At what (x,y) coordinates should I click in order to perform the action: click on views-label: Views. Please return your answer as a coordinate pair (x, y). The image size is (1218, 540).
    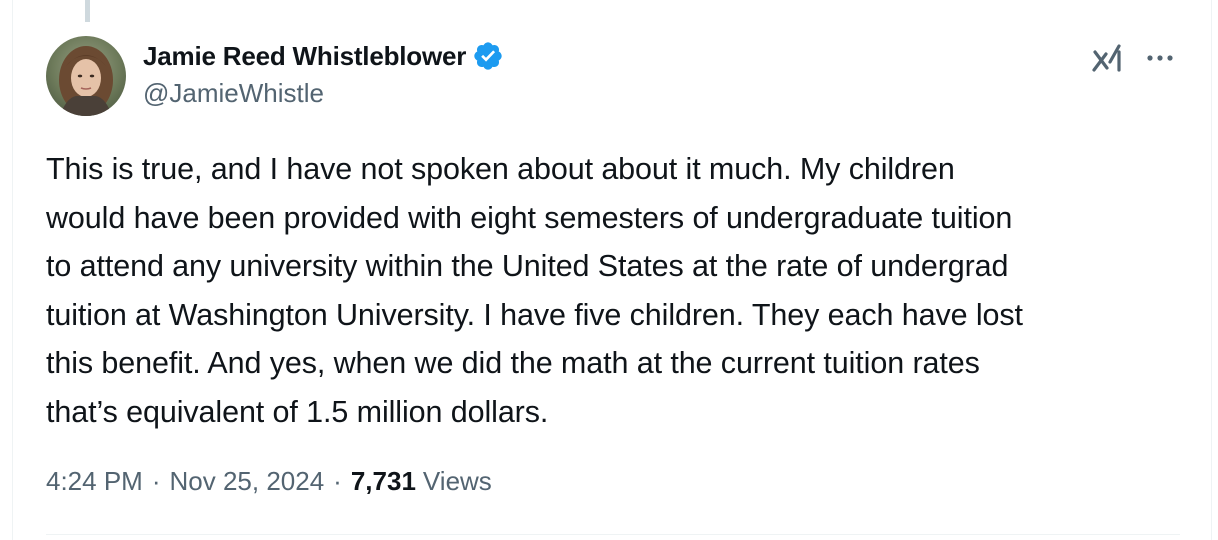
    Looking at the image, I should click on (457, 481).